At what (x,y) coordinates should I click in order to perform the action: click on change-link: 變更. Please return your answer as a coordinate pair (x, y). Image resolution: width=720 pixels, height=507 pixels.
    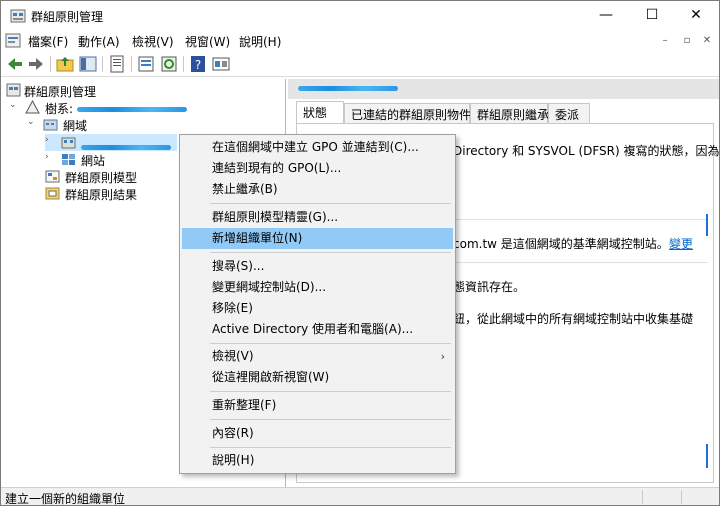
    Looking at the image, I should click on (681, 243).